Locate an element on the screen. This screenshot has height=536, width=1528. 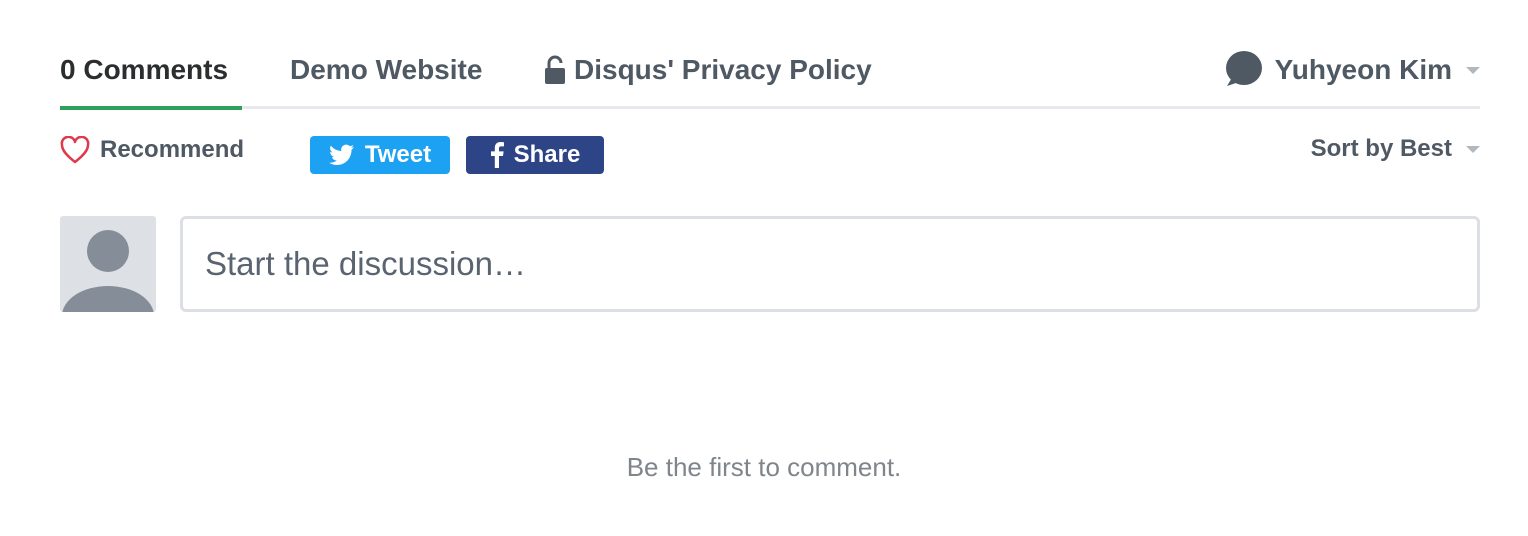
recommend-button: Recommend is located at coordinates (152, 150).